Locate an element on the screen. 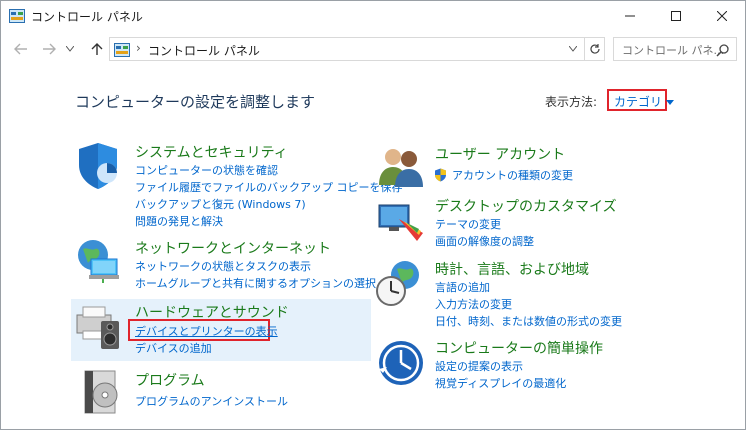 Image resolution: width=746 pixels, height=430 pixels. category-title-desktop: デスクトップのカスタマイズ is located at coordinates (526, 206).